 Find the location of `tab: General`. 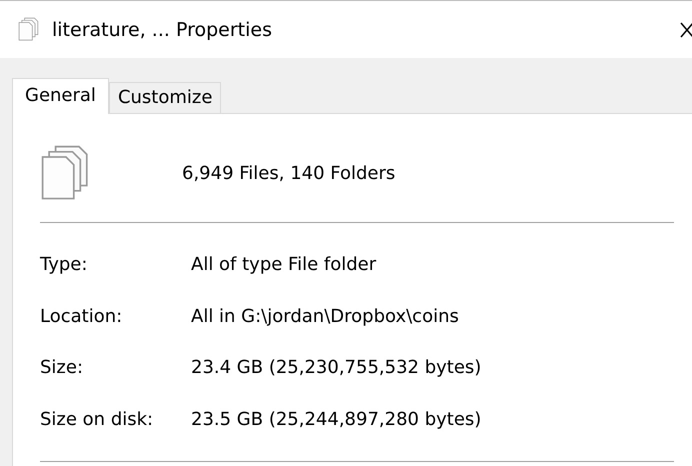

tab: General is located at coordinates (60, 96).